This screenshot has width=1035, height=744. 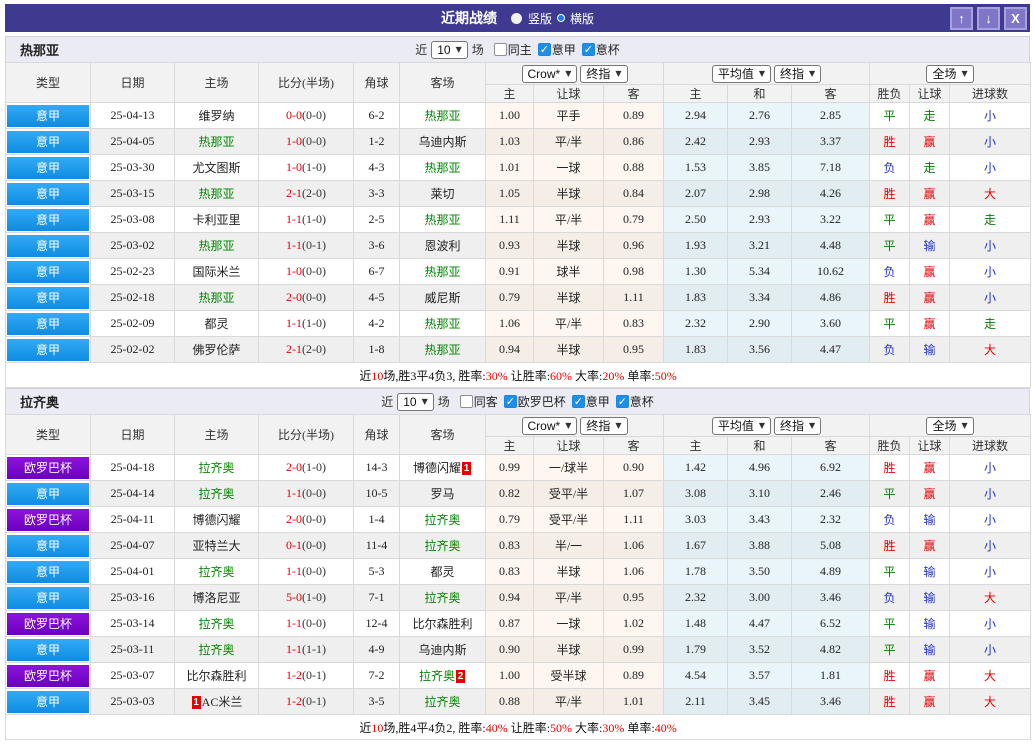 I want to click on away-team-cell: 博德闪耀 1, so click(x=442, y=467).